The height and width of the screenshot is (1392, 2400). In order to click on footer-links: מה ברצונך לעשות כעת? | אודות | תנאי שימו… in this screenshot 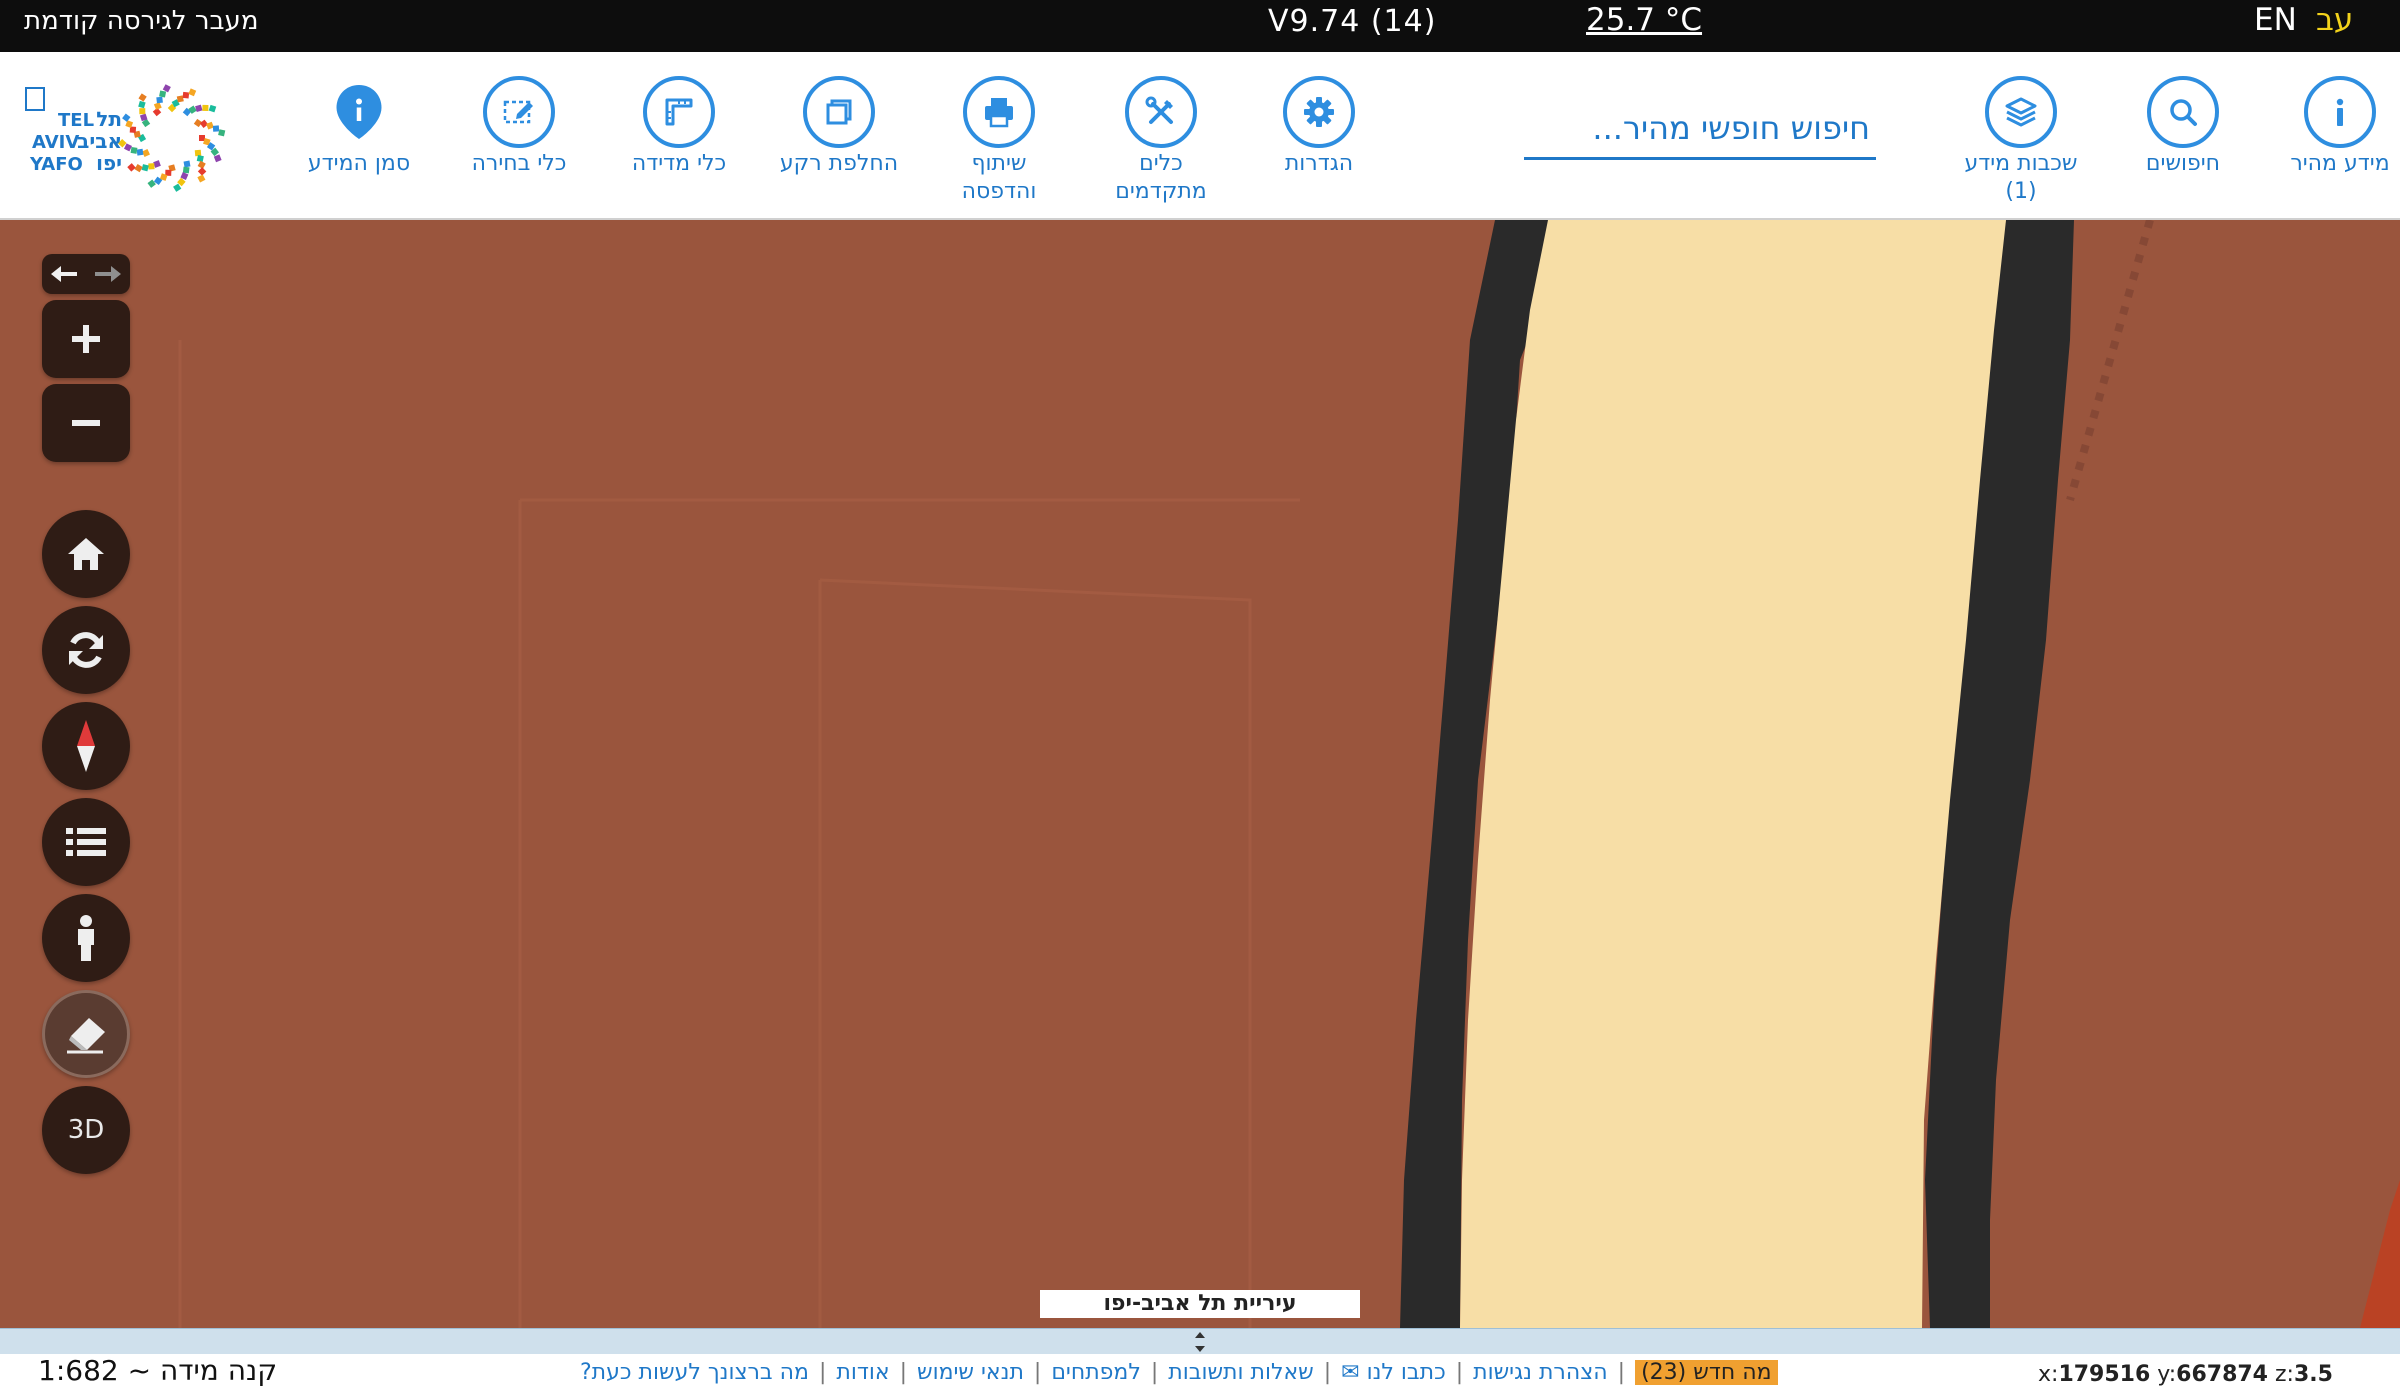, I will do `click(1200, 1372)`.